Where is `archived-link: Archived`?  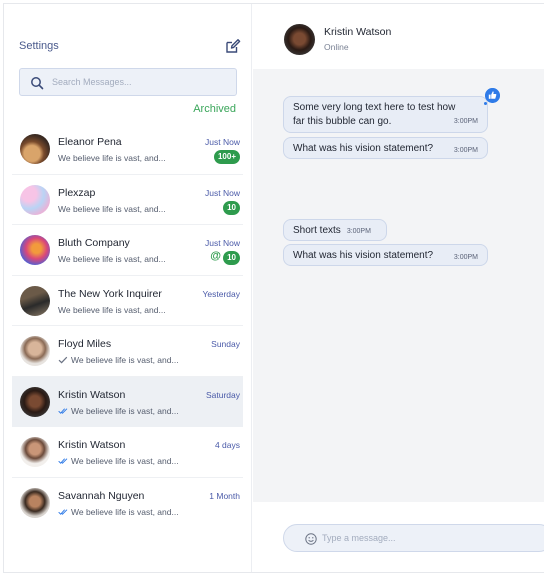
archived-link: Archived is located at coordinates (214, 109).